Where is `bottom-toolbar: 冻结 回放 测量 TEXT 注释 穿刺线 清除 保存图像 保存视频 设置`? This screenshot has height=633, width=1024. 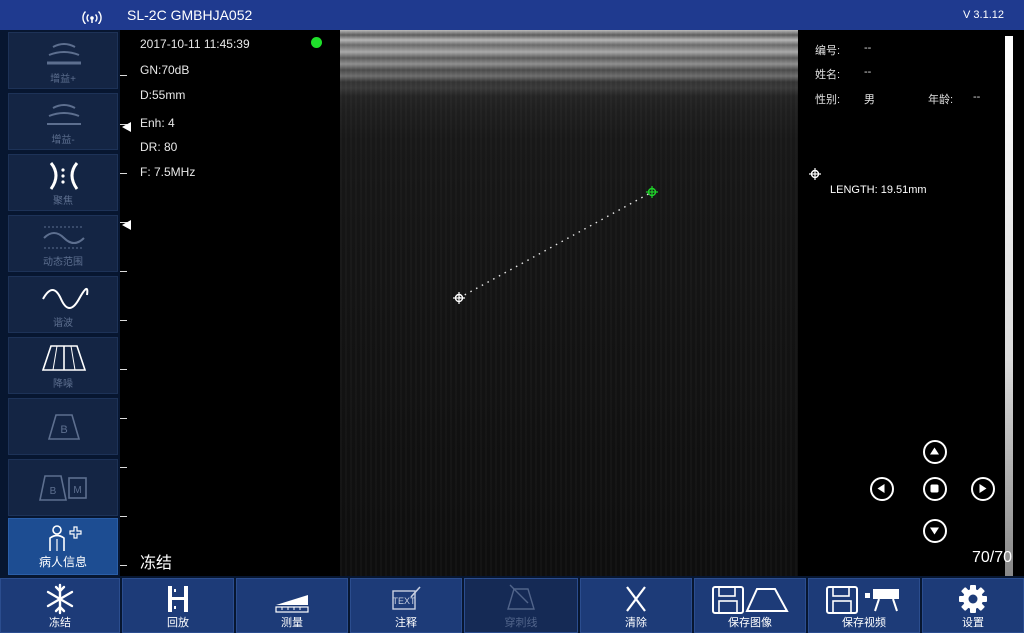
bottom-toolbar: 冻结 回放 测量 TEXT 注释 穿刺线 清除 保存图像 保存视频 设置 is located at coordinates (512, 604).